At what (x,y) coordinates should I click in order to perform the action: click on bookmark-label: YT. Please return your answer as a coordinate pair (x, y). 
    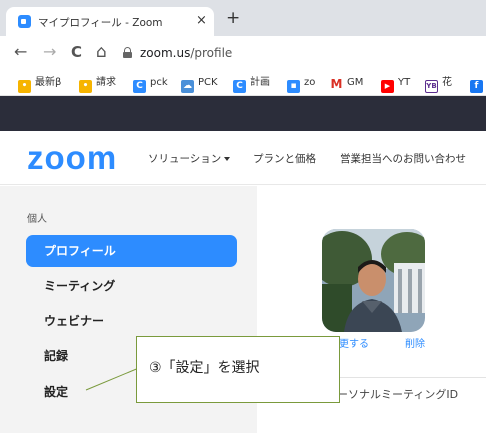
    Looking at the image, I should click on (404, 82).